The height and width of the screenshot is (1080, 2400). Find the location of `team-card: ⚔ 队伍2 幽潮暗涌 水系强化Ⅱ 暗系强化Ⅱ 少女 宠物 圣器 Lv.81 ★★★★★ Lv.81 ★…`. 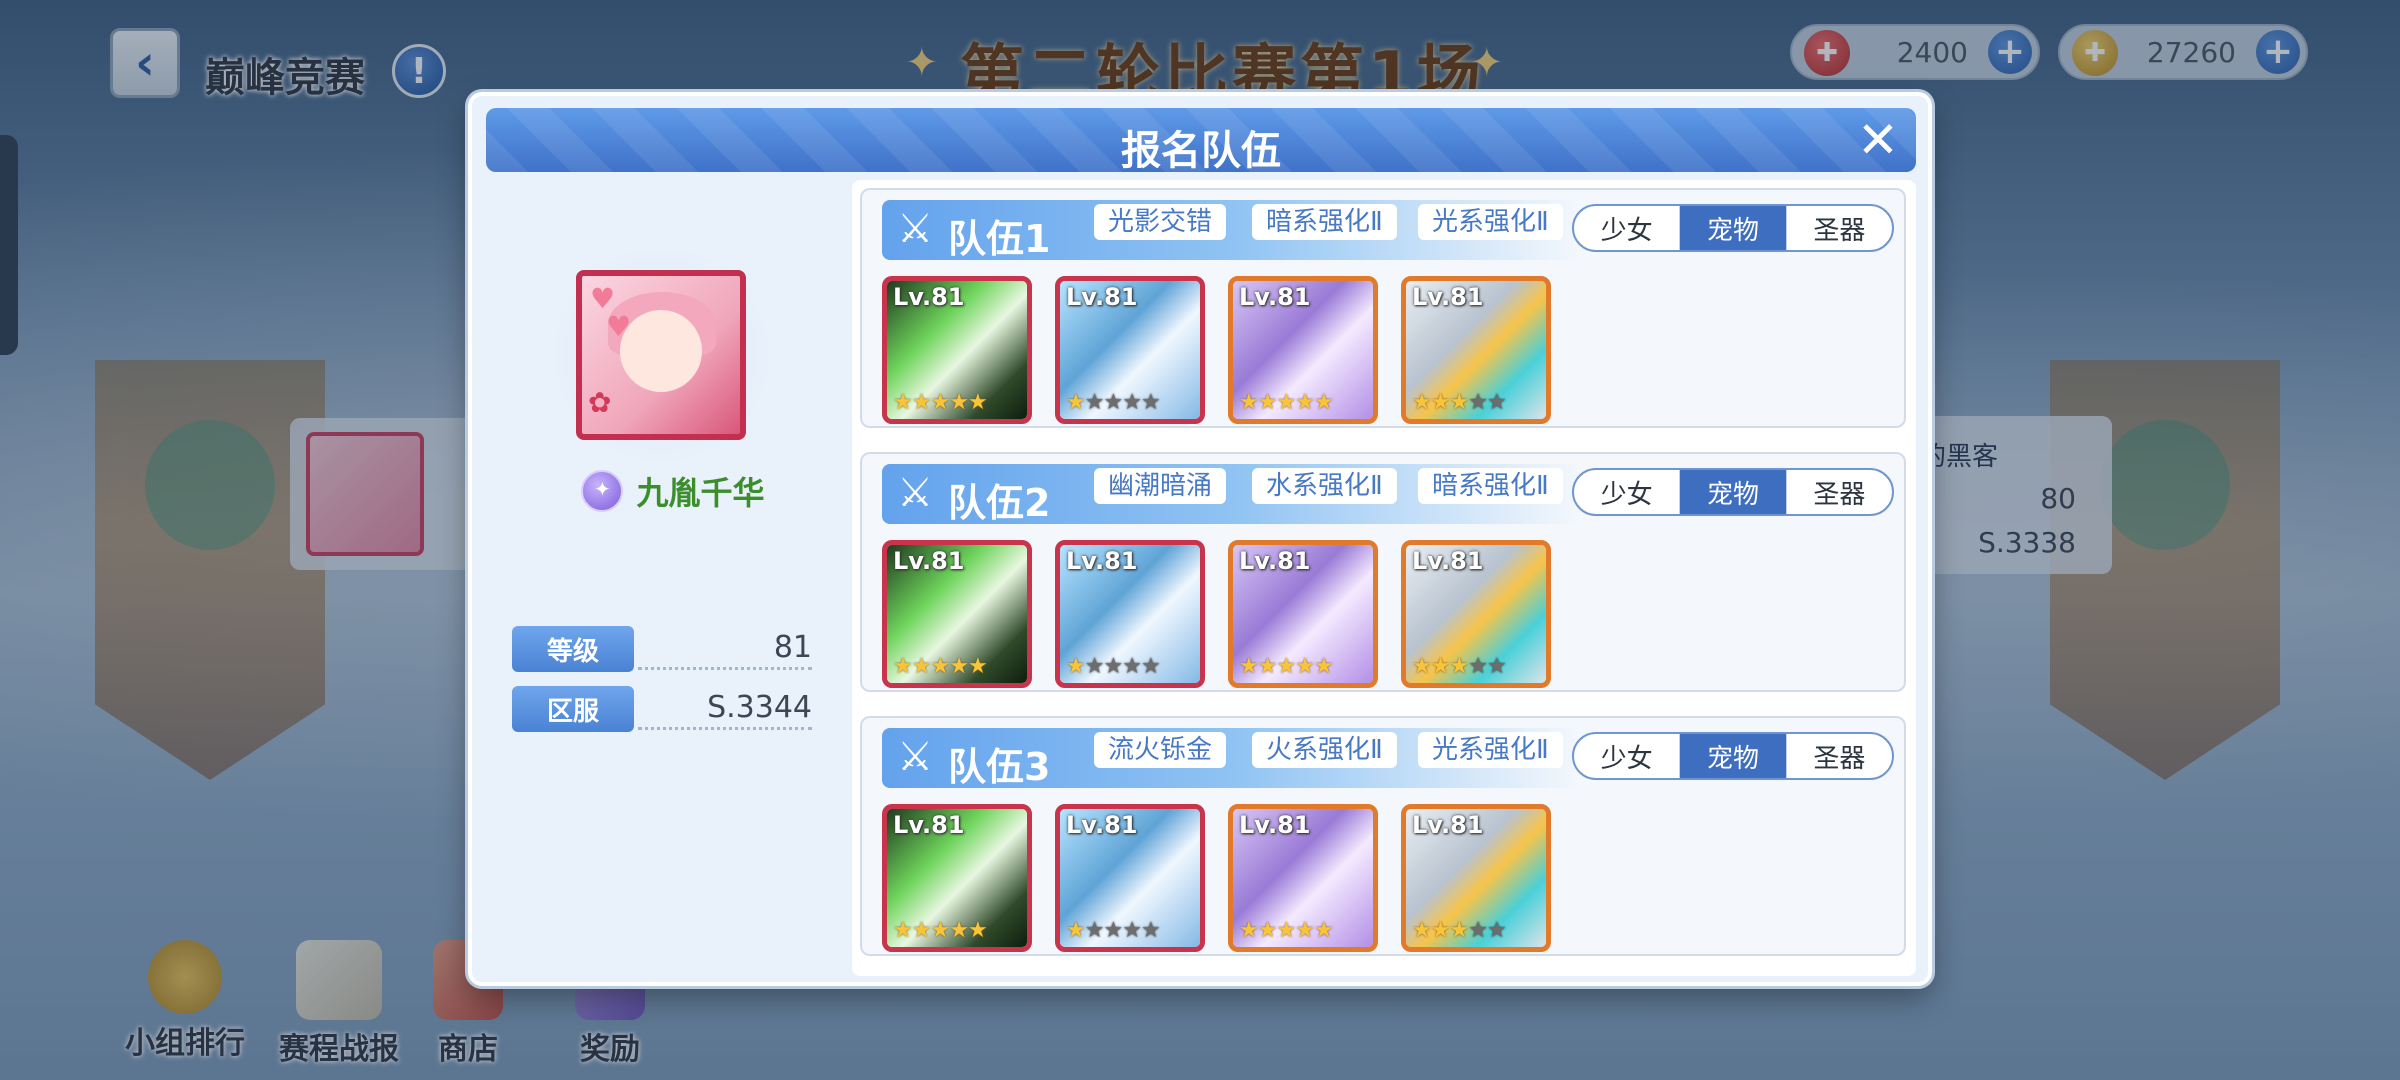

team-card: ⚔ 队伍2 幽潮暗涌 水系强化Ⅱ 暗系强化Ⅱ 少女 宠物 圣器 Lv.81 ★★★★★ Lv.81 ★… is located at coordinates (1383, 572).